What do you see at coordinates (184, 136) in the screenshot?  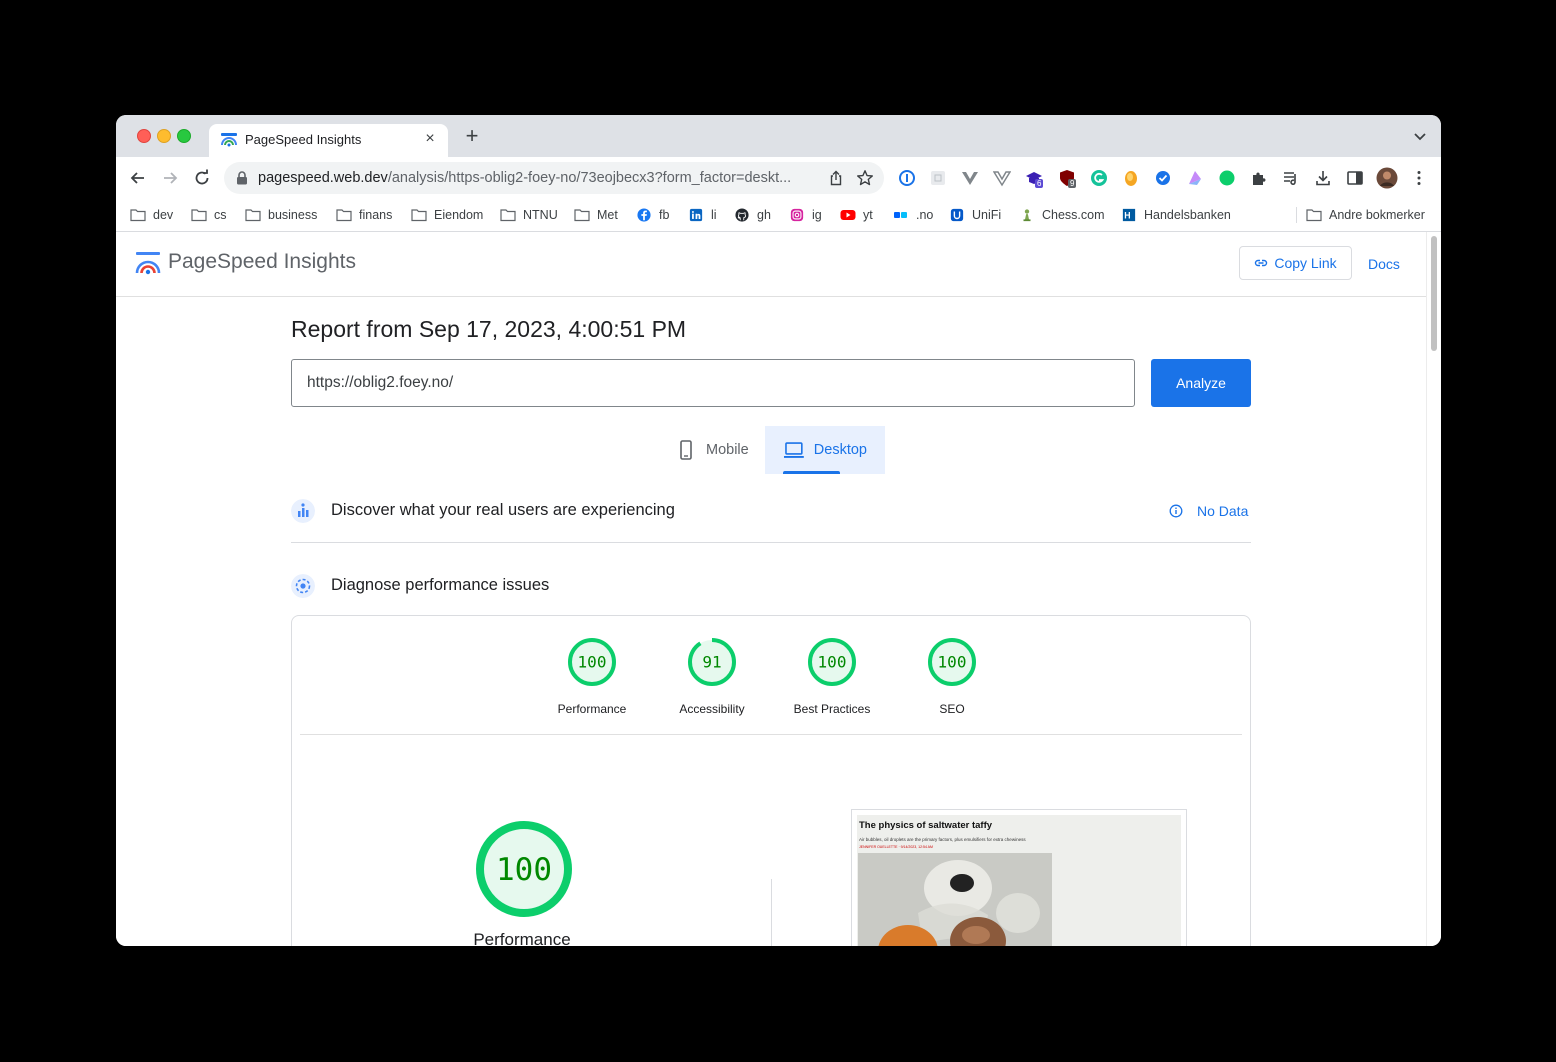 I see `zoom-window-button` at bounding box center [184, 136].